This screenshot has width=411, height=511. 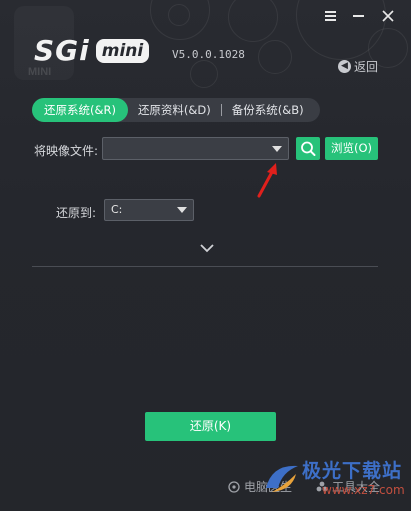 I want to click on back-label: 返回, so click(x=366, y=67).